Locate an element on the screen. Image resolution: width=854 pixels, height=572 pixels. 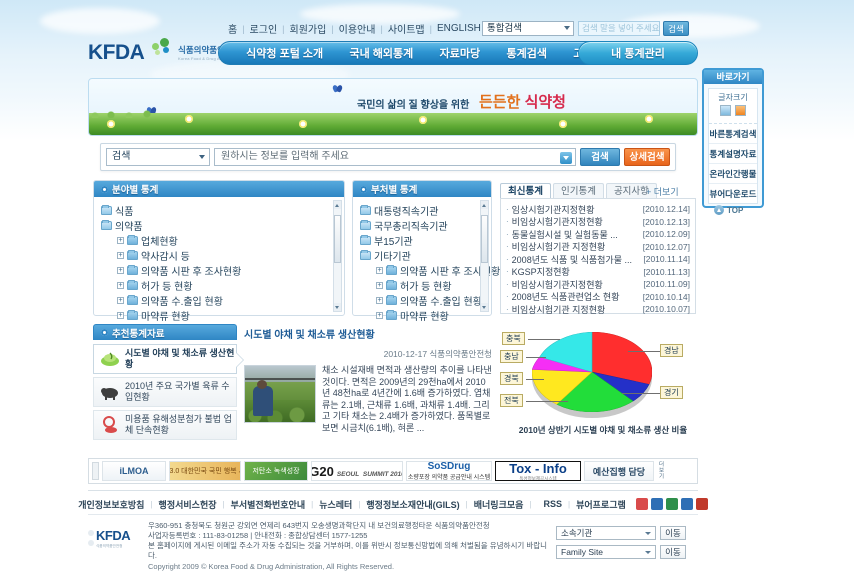
tree-node: 식품 is located at coordinates (220, 210).